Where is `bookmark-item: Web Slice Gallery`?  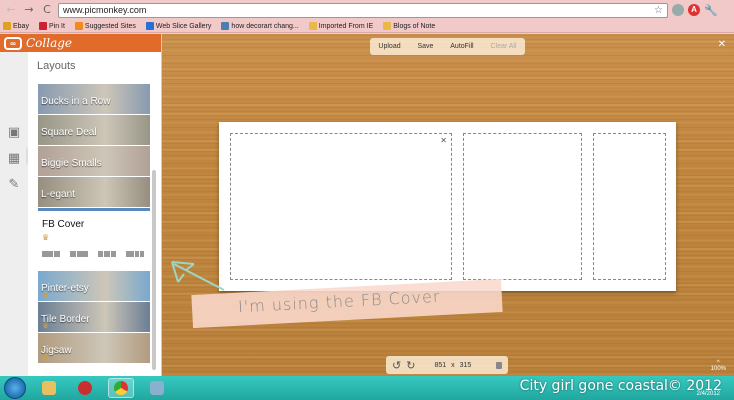 bookmark-item: Web Slice Gallery is located at coordinates (178, 26).